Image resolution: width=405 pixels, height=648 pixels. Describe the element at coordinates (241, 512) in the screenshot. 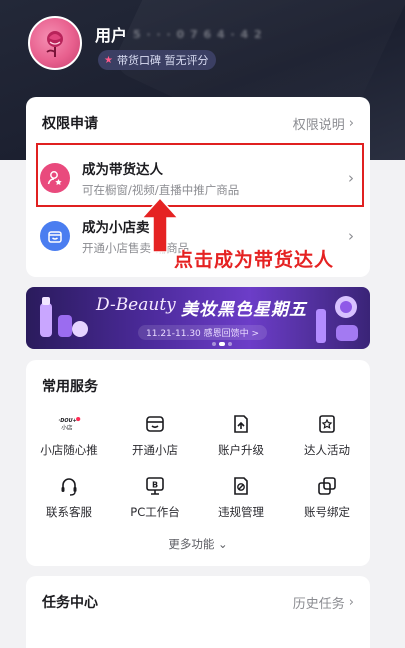

I see `service-label: 违规管理` at that location.